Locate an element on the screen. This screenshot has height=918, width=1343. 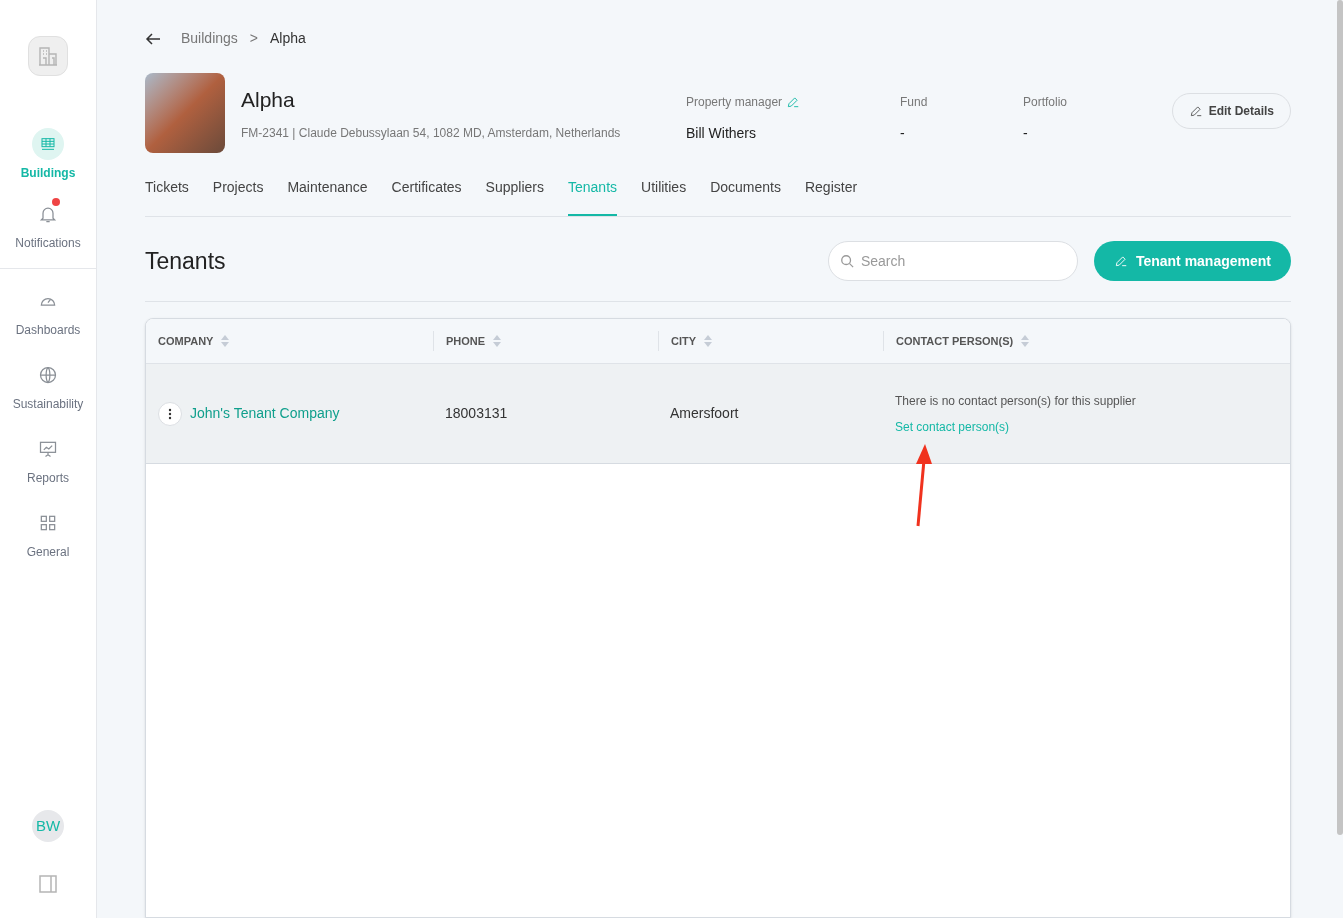
back-arrow-icon is located at coordinates (153, 38).